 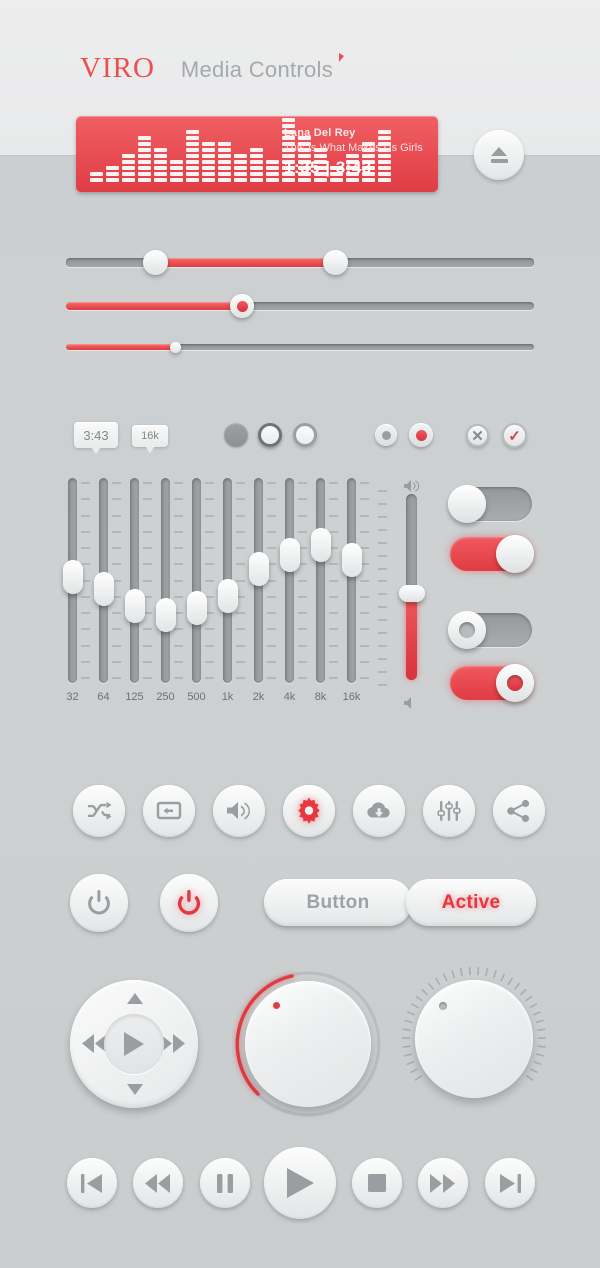 I want to click on eq-band-label: 1k, so click(x=227, y=697).